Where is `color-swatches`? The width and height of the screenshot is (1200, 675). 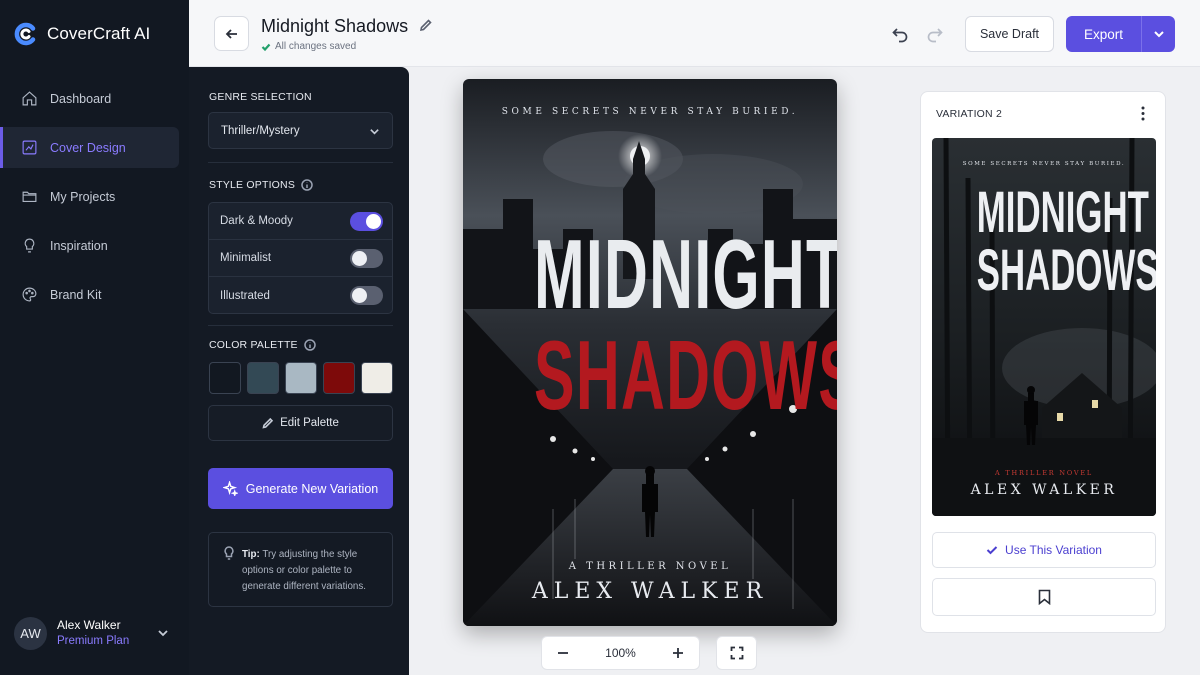 color-swatches is located at coordinates (301, 378).